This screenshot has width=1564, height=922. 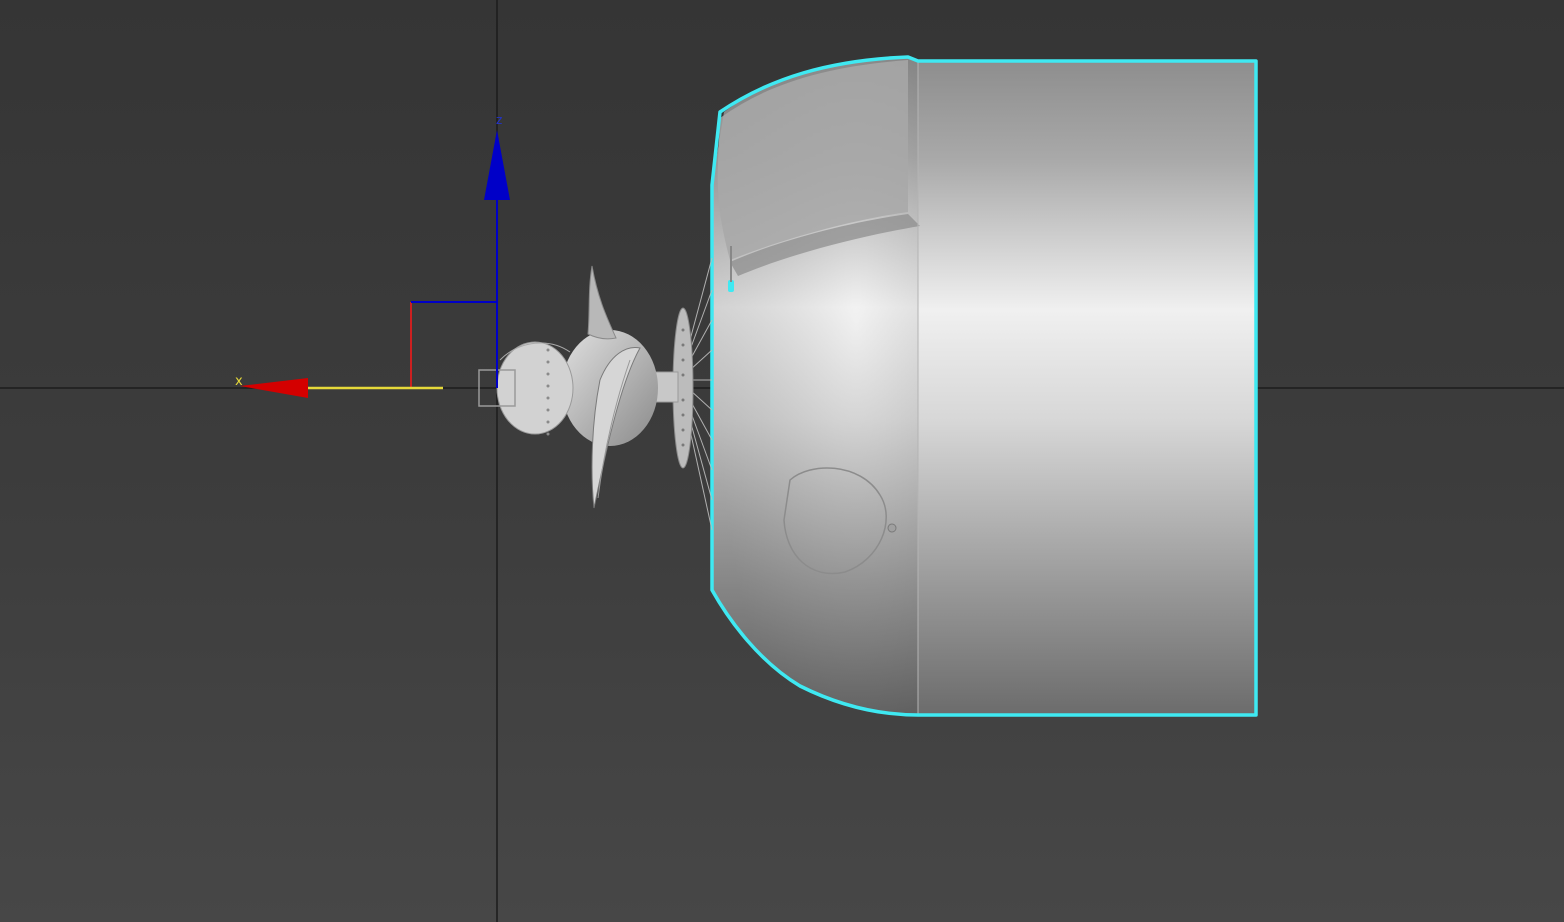 What do you see at coordinates (497, 165) in the screenshot?
I see `gizmo-z-arrow` at bounding box center [497, 165].